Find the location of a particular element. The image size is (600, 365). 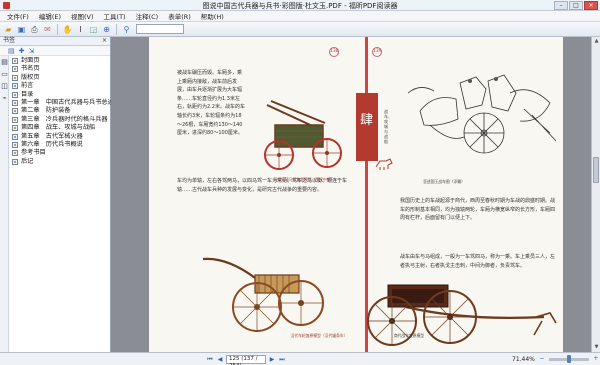

bookmark-label: 第四章 战车、攻城与战船 is located at coordinates (58, 128).